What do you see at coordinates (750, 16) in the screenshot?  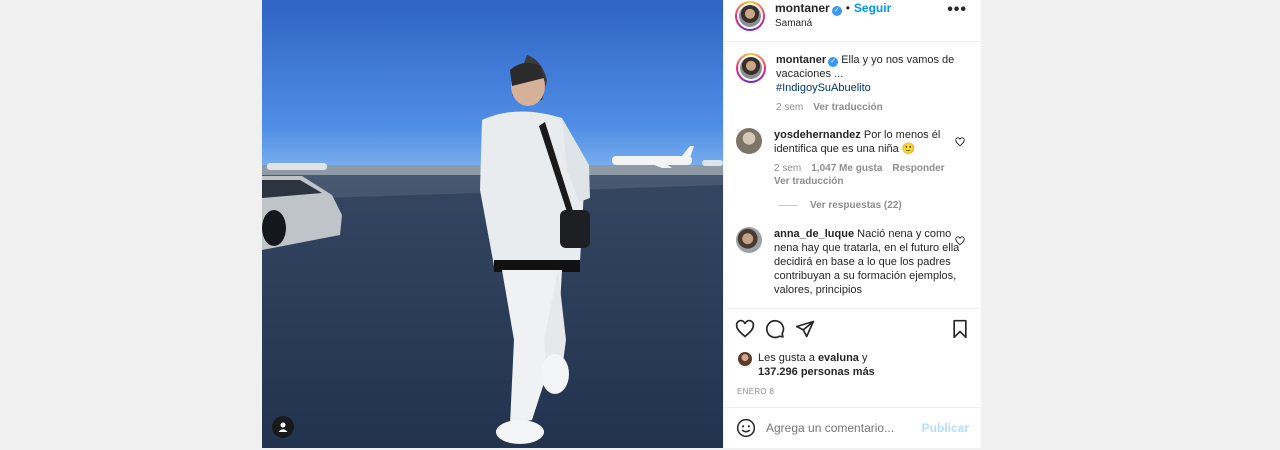 I see `author-avatar` at bounding box center [750, 16].